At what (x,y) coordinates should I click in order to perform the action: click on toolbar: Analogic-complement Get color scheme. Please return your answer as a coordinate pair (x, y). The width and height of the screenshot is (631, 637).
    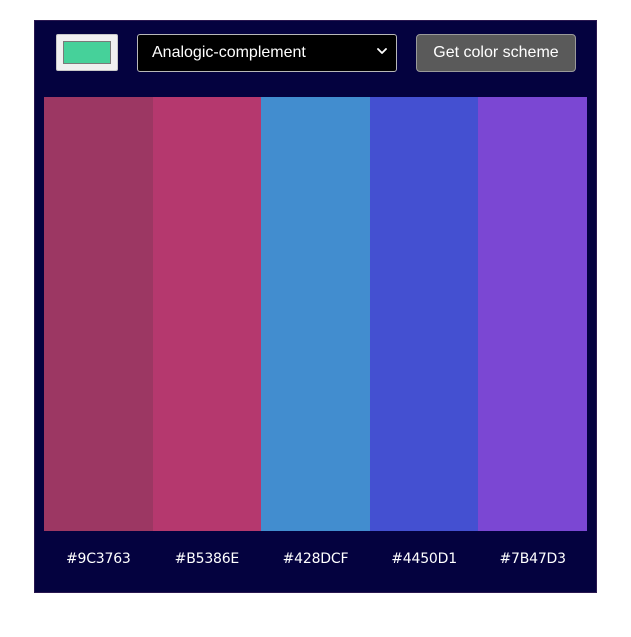
    Looking at the image, I should click on (315, 59).